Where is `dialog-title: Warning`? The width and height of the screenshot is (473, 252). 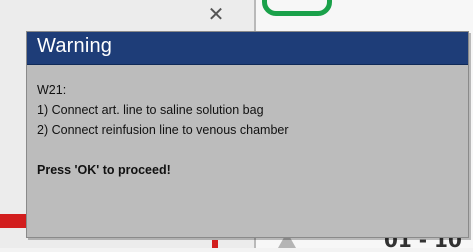 dialog-title: Warning is located at coordinates (75, 46).